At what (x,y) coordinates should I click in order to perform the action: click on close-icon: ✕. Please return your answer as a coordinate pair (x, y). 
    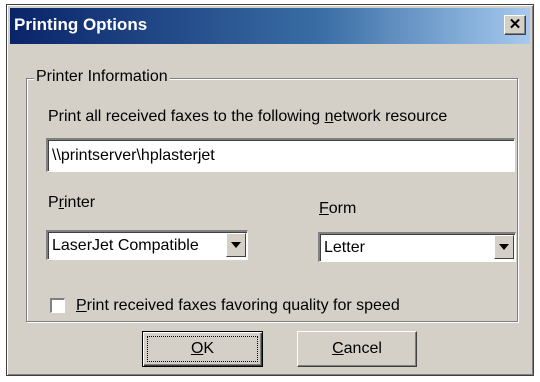
    Looking at the image, I should click on (515, 24).